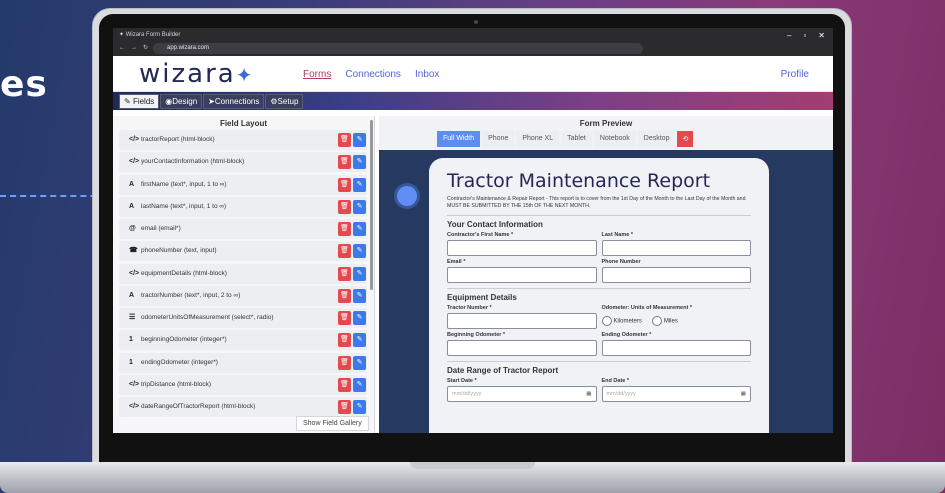 The height and width of the screenshot is (493, 945). What do you see at coordinates (476, 335) in the screenshot?
I see `beginning-odometer-label: Beginning Odometer *` at bounding box center [476, 335].